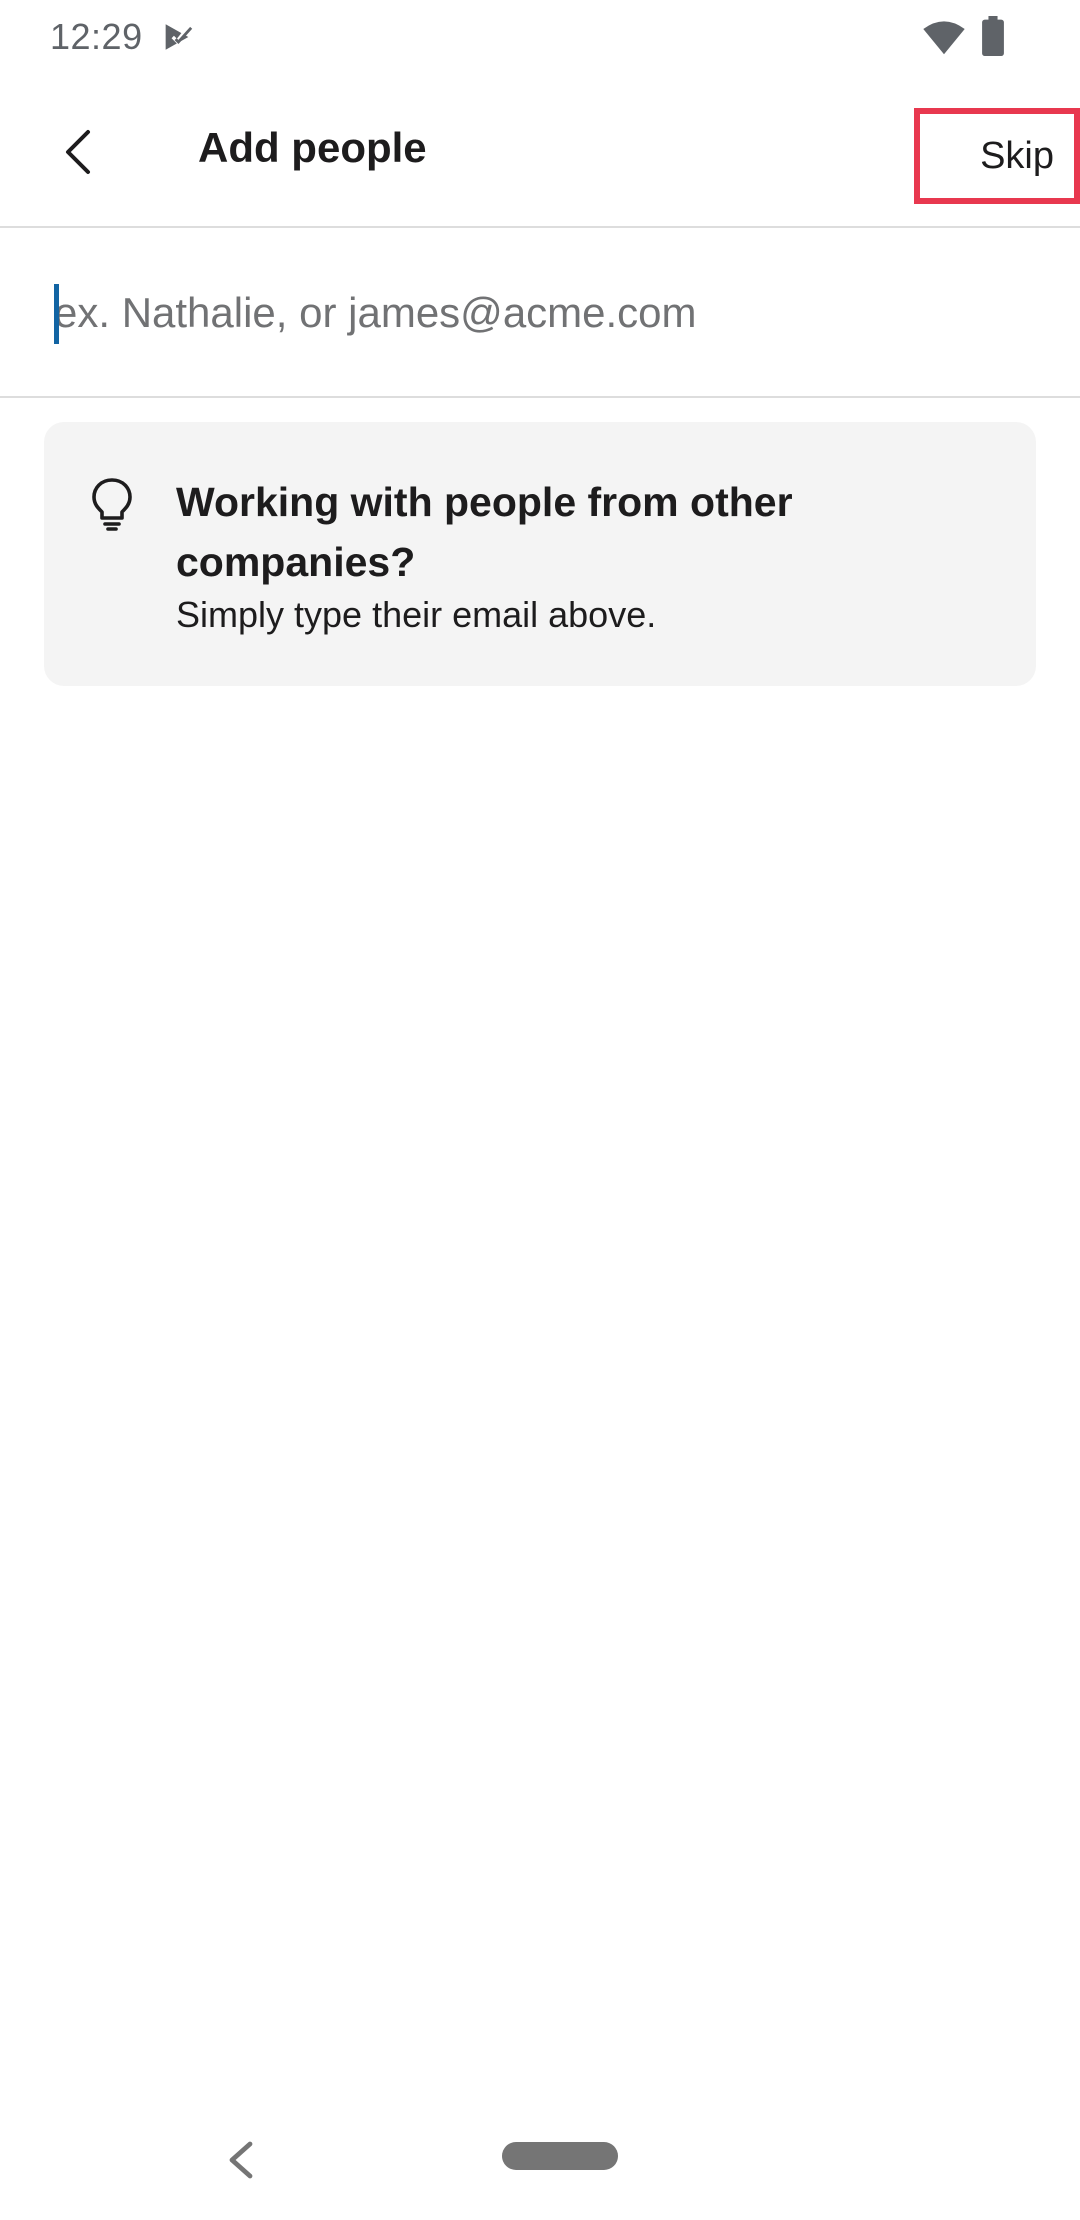 Image resolution: width=1080 pixels, height=2220 pixels. I want to click on status-time: 12:29, so click(96, 36).